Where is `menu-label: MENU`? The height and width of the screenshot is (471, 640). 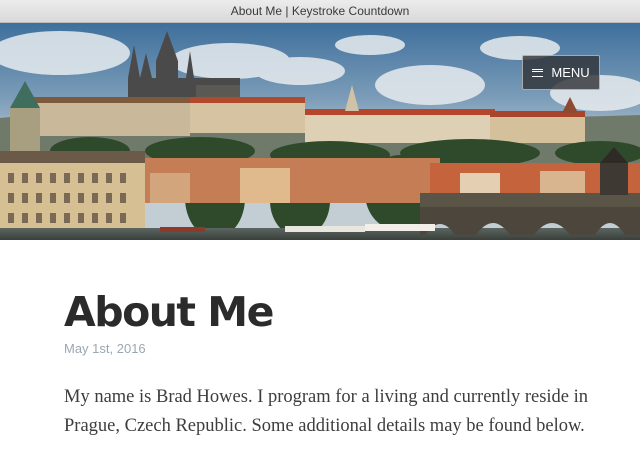 menu-label: MENU is located at coordinates (570, 72).